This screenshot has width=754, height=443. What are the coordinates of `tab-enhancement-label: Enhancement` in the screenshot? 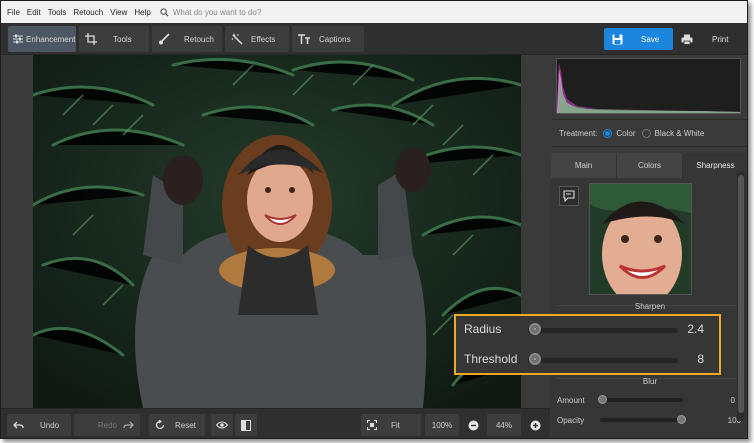 It's located at (51, 39).